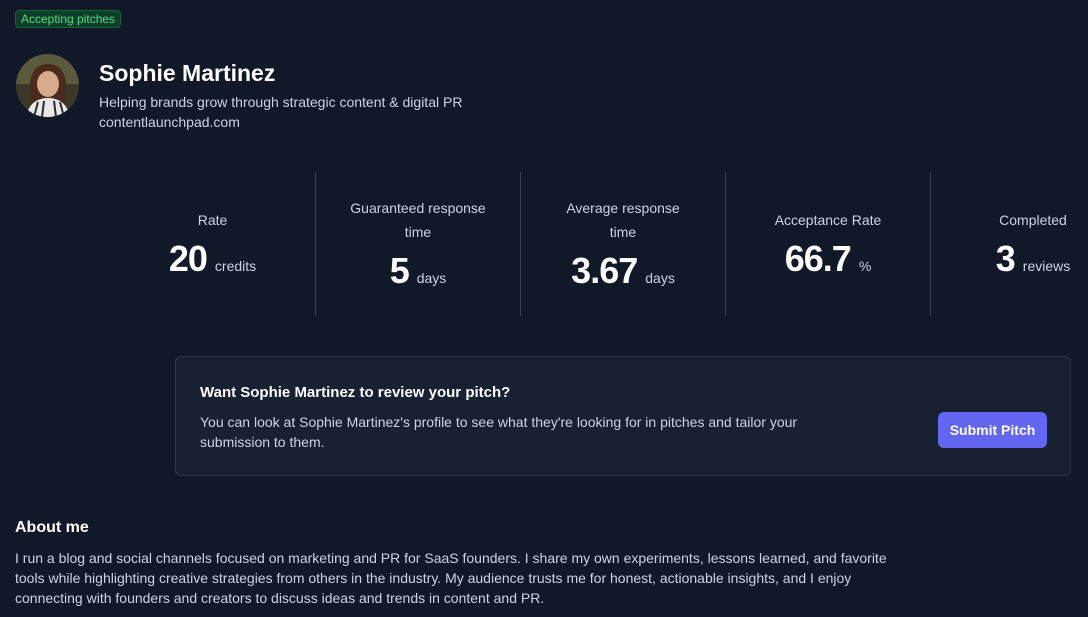  Describe the element at coordinates (622, 244) in the screenshot. I see `stat-average-response: Average response time 3.67 days` at that location.